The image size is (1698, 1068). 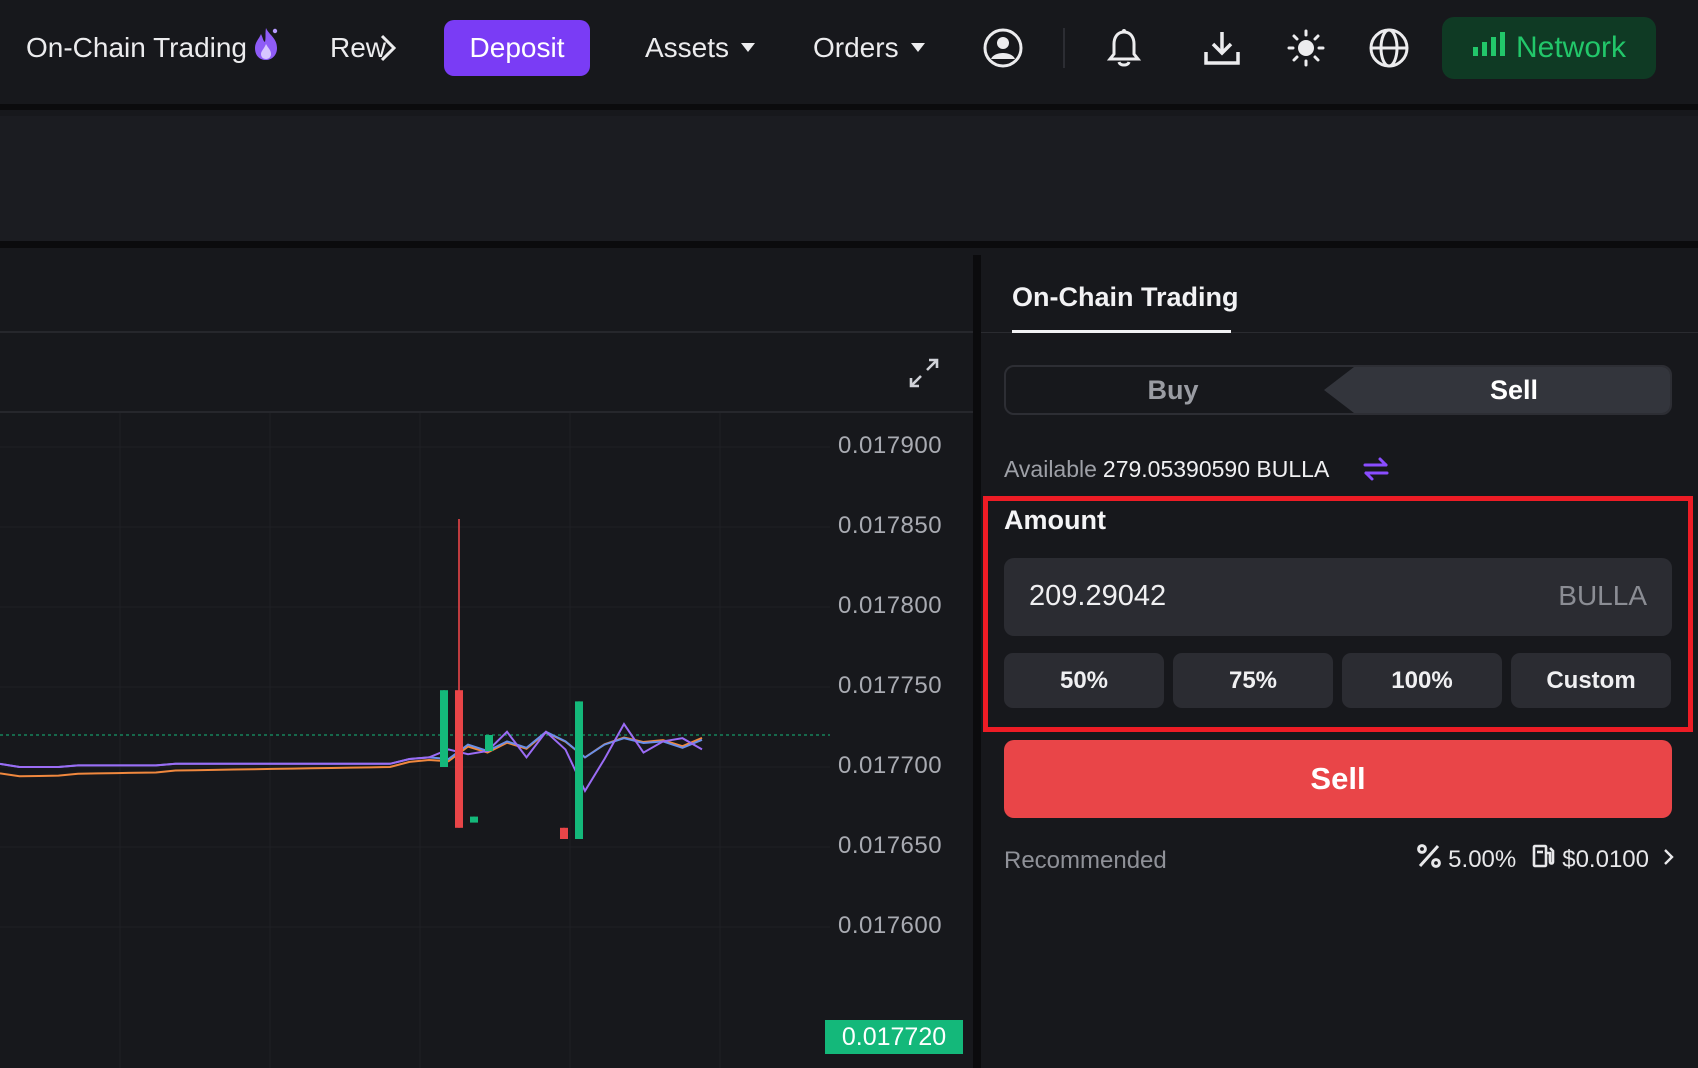 What do you see at coordinates (1003, 48) in the screenshot?
I see `user-circle-icon` at bounding box center [1003, 48].